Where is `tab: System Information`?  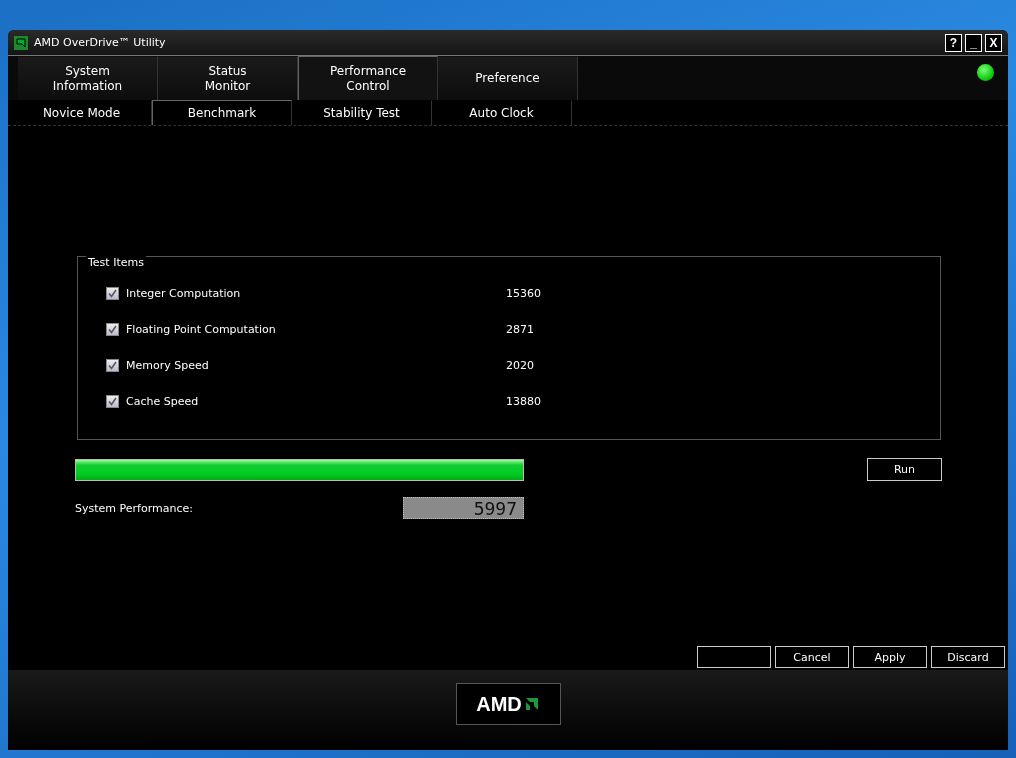
tab: System Information is located at coordinates (88, 78).